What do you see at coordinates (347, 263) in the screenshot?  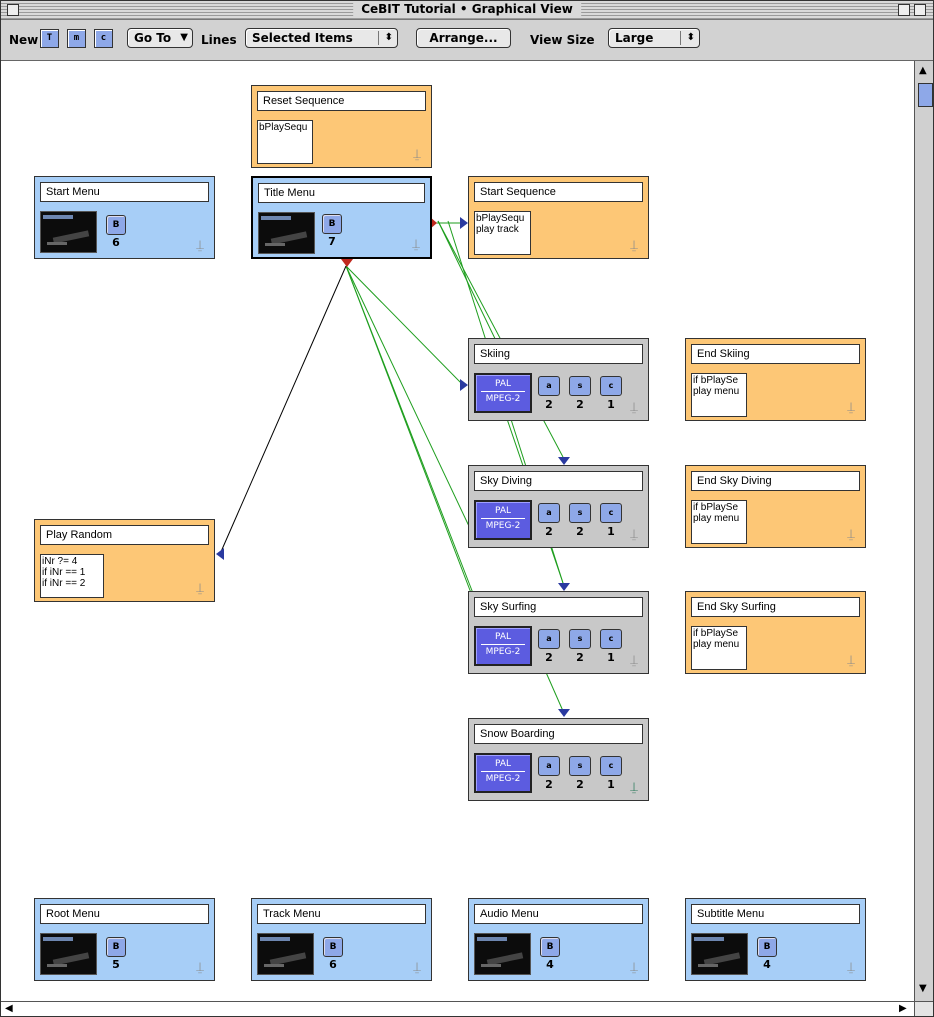 I see `port-title-bottom` at bounding box center [347, 263].